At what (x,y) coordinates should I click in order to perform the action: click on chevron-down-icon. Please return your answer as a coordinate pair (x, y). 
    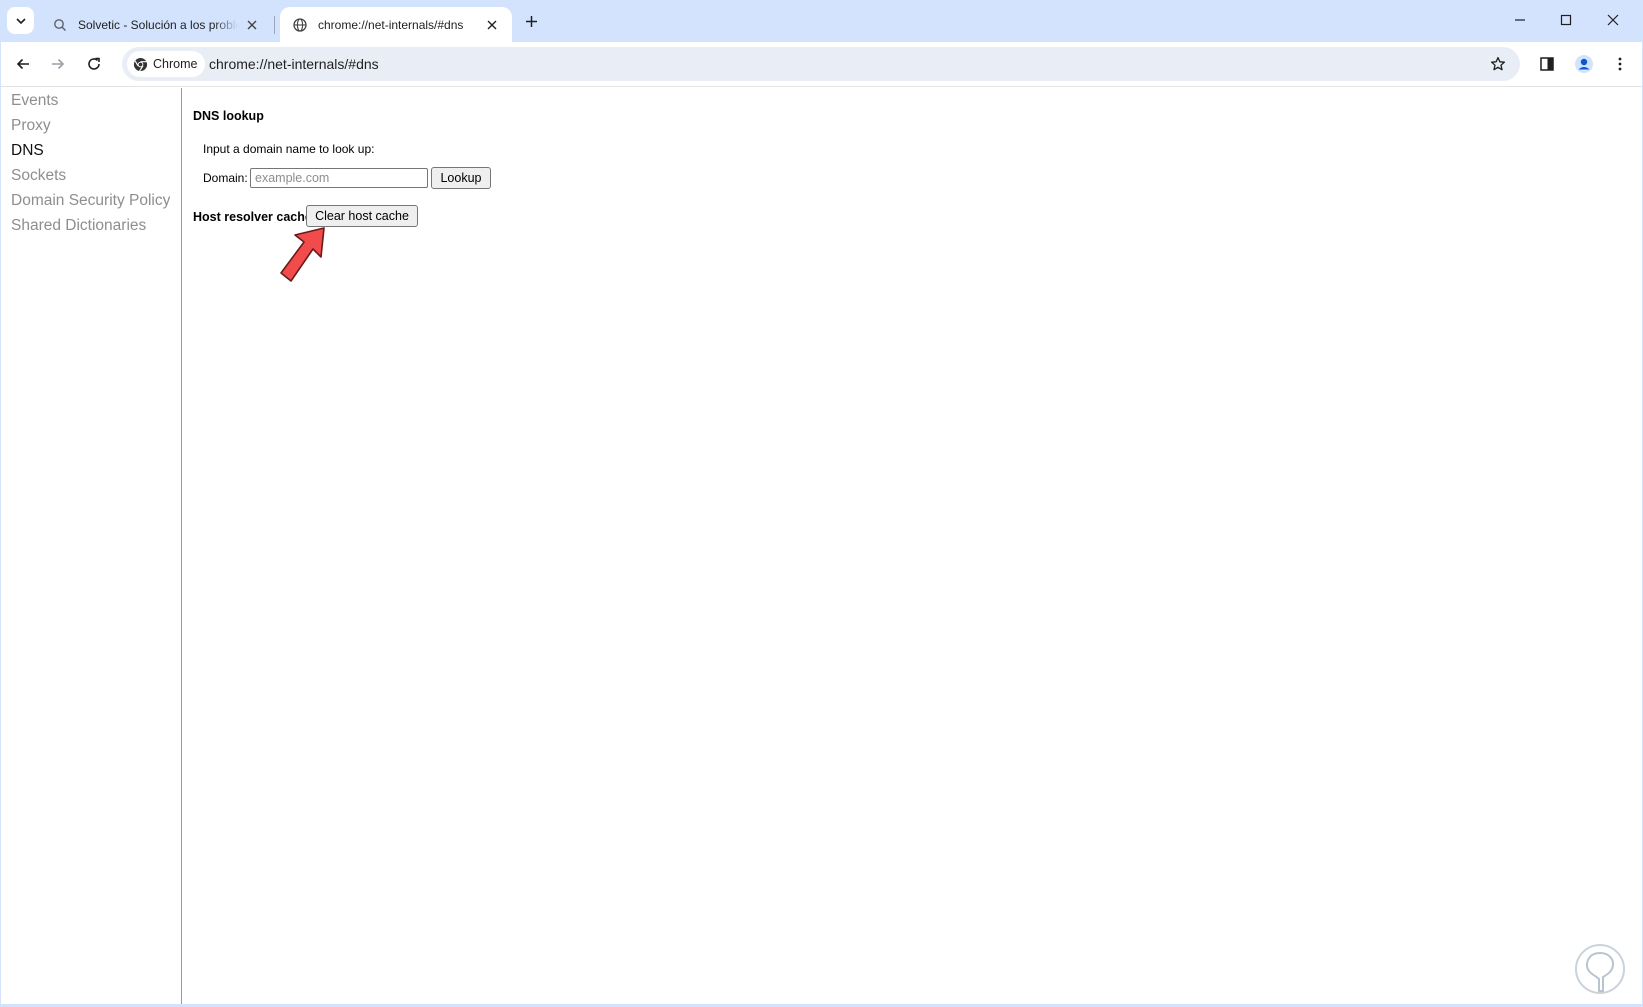
    Looking at the image, I should click on (20, 20).